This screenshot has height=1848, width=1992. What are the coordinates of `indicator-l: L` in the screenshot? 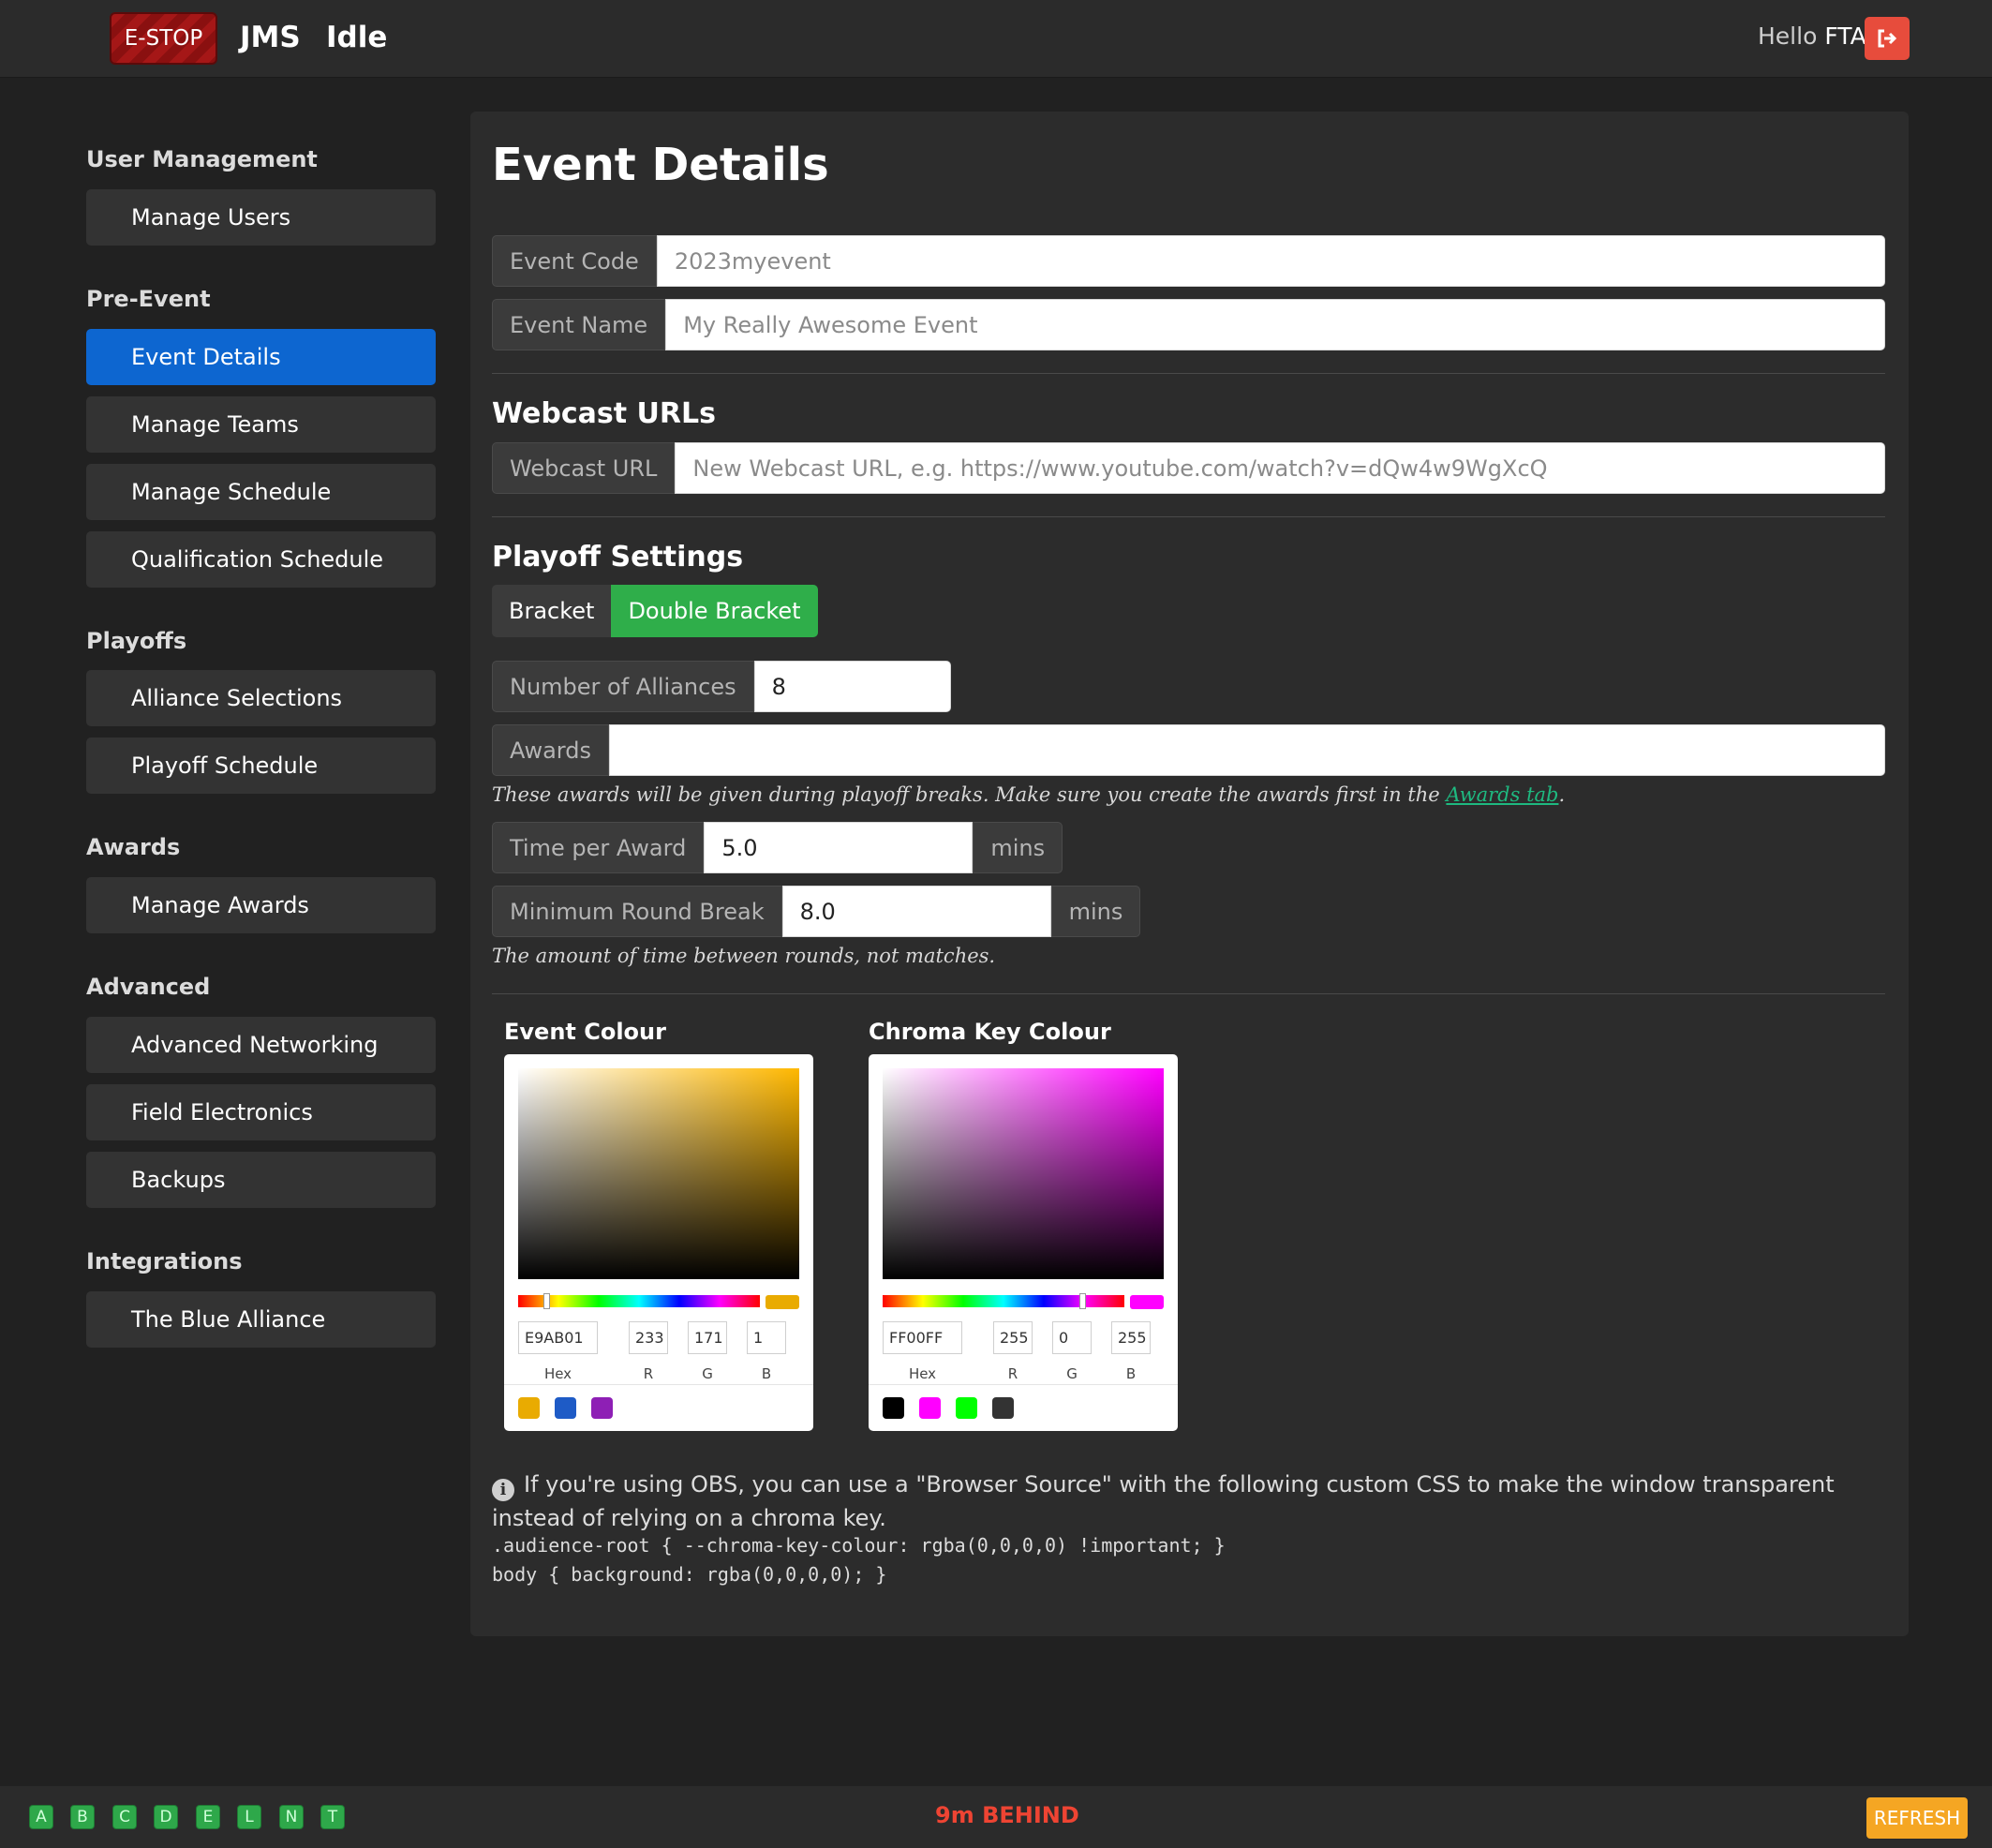 It's located at (249, 1817).